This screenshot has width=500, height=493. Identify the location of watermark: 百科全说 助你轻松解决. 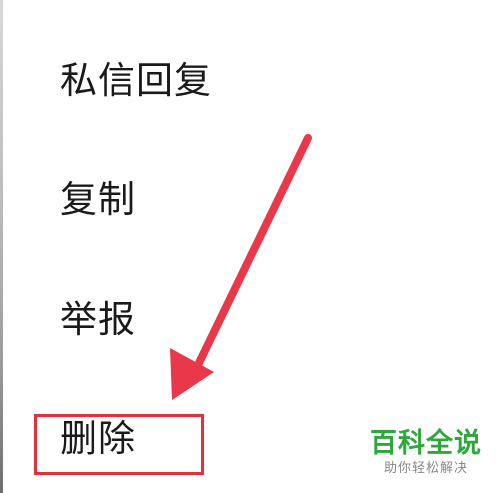
(426, 453).